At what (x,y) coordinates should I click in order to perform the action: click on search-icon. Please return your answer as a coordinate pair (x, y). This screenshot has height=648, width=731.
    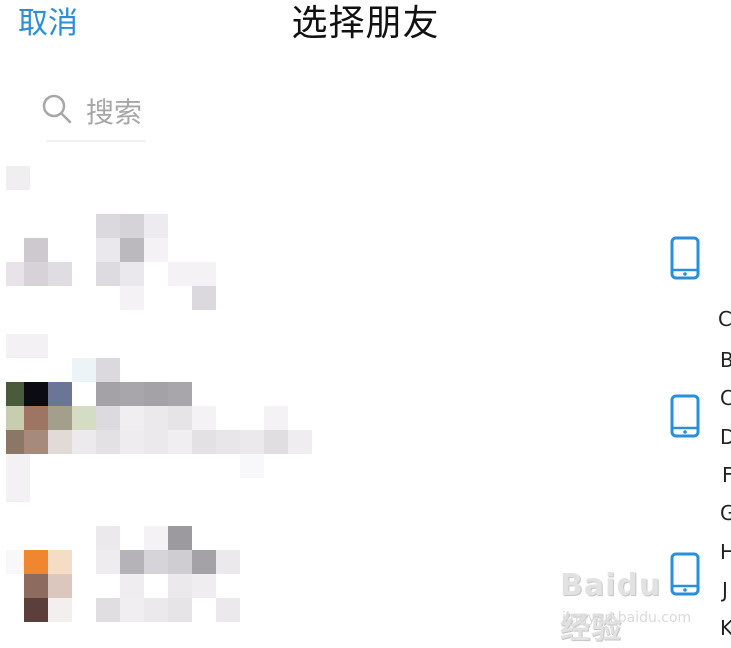
    Looking at the image, I should click on (57, 111).